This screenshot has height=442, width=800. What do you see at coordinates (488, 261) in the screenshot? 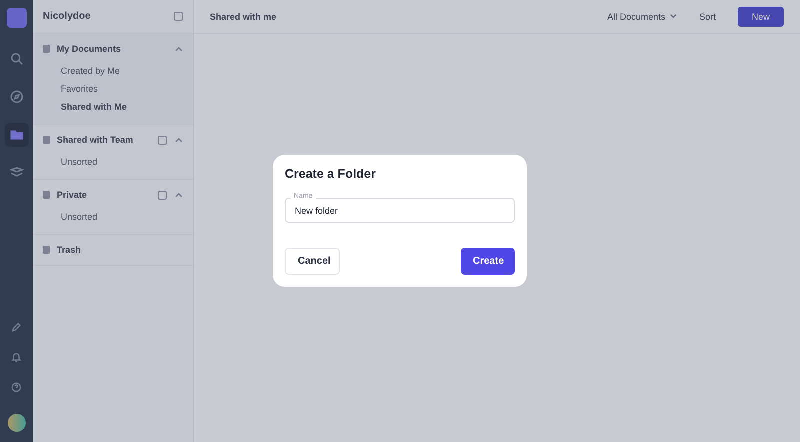
I see `create-button: Create` at bounding box center [488, 261].